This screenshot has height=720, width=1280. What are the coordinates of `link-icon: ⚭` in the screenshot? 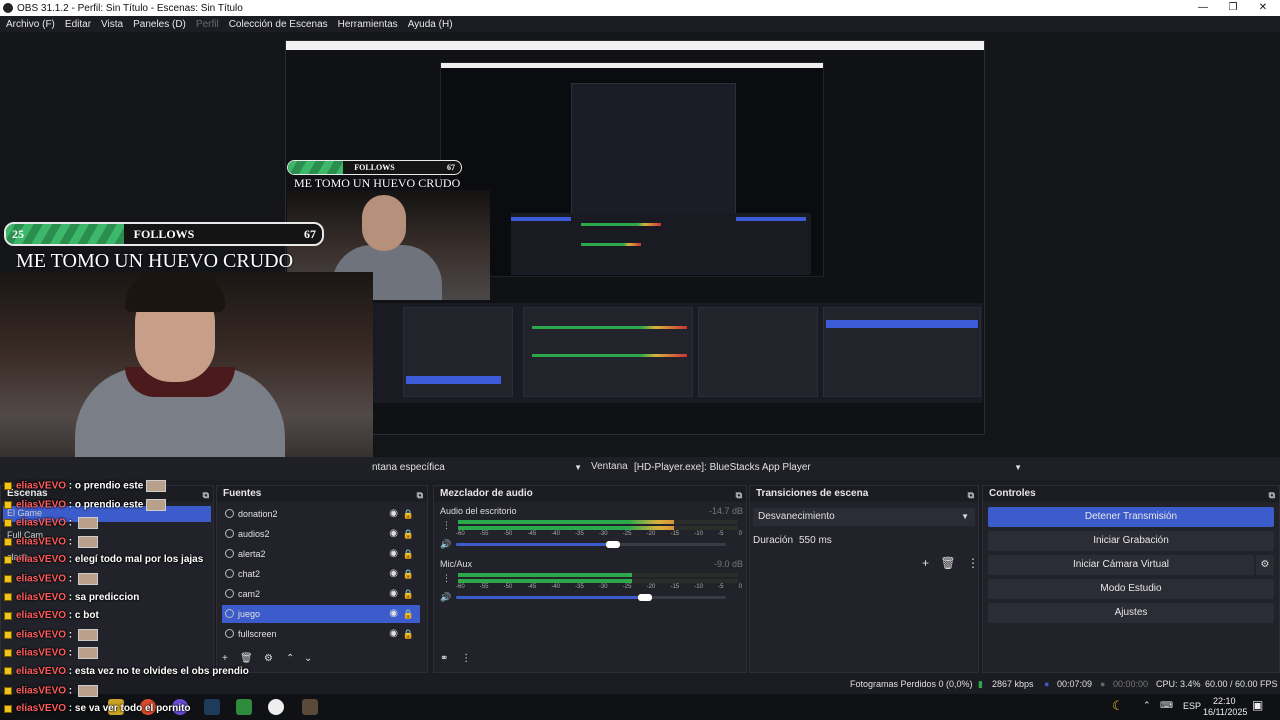 It's located at (444, 658).